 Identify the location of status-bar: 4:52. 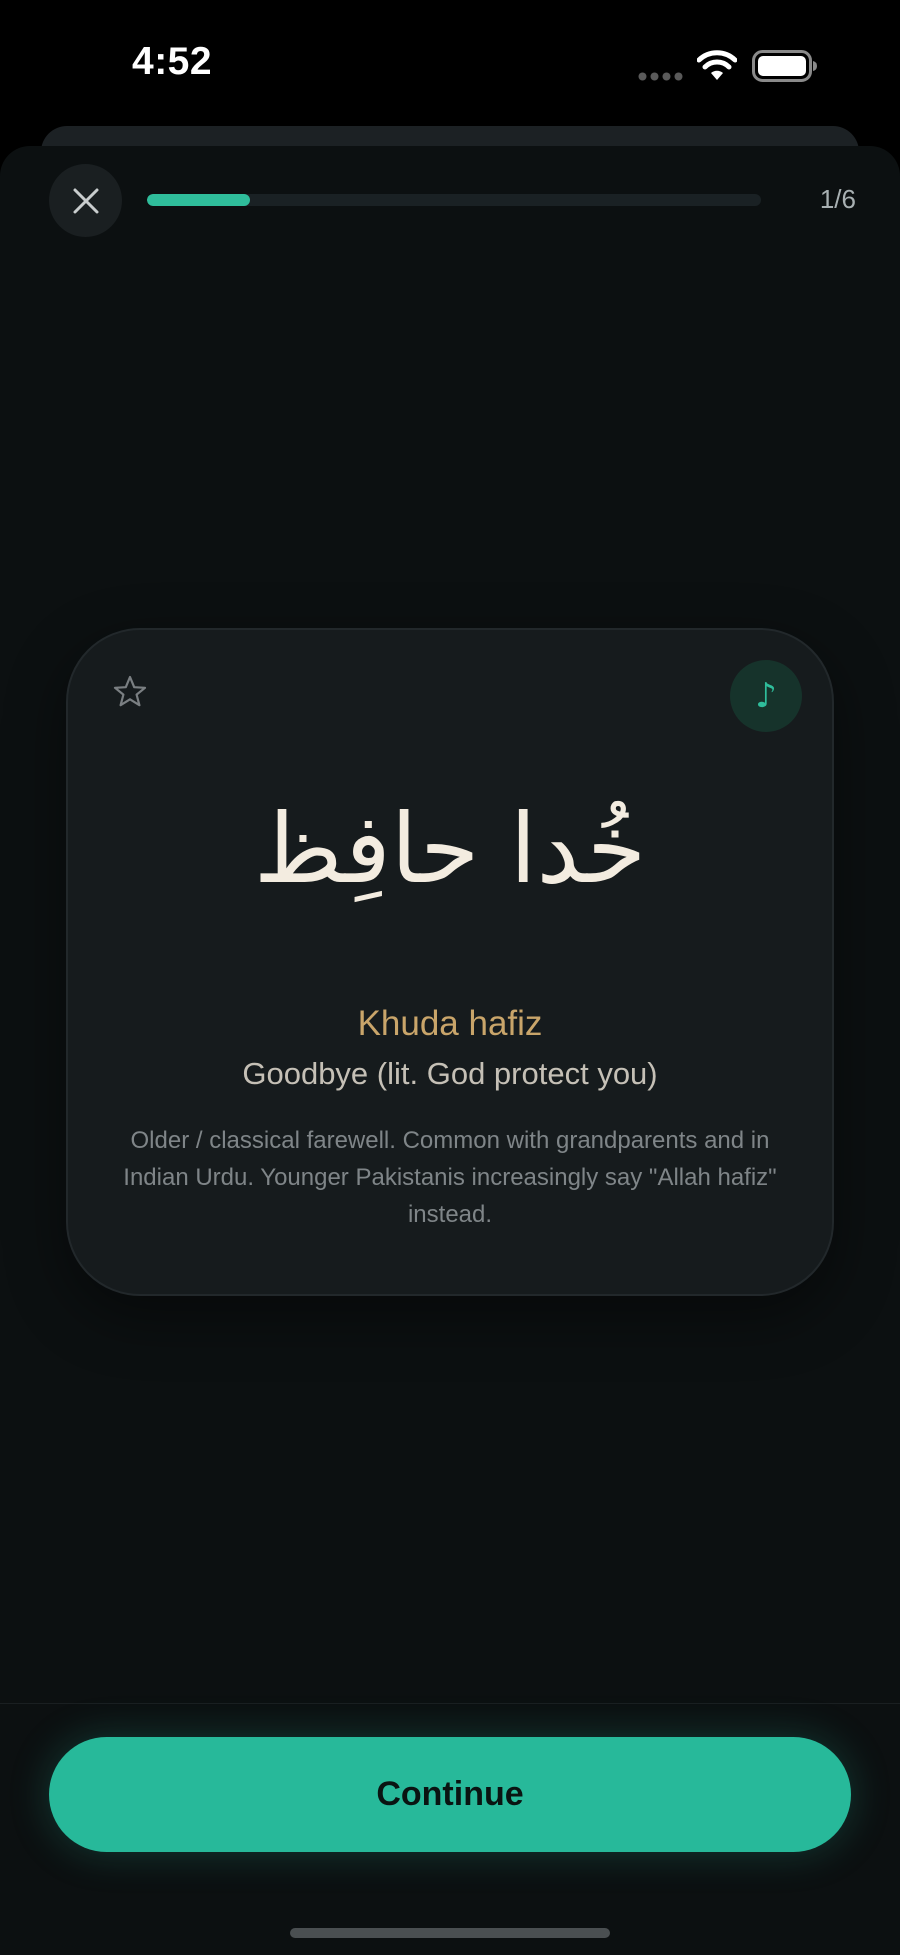
(450, 65).